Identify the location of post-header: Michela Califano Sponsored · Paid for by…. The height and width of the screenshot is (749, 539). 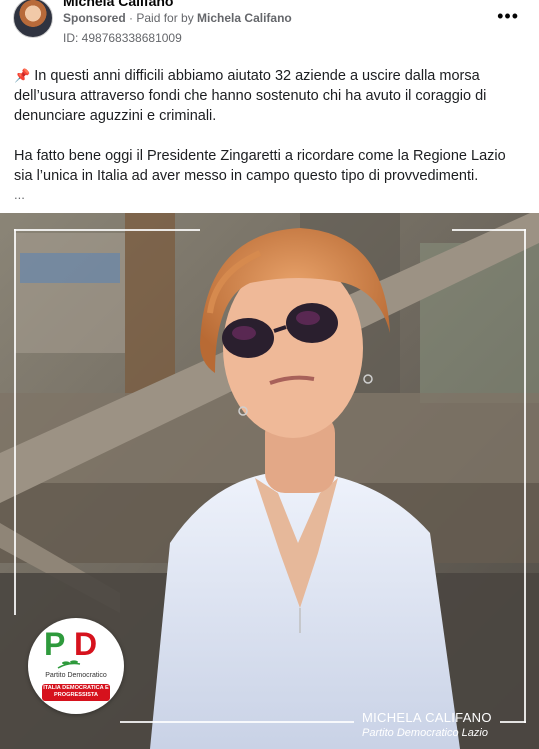
(269, 27).